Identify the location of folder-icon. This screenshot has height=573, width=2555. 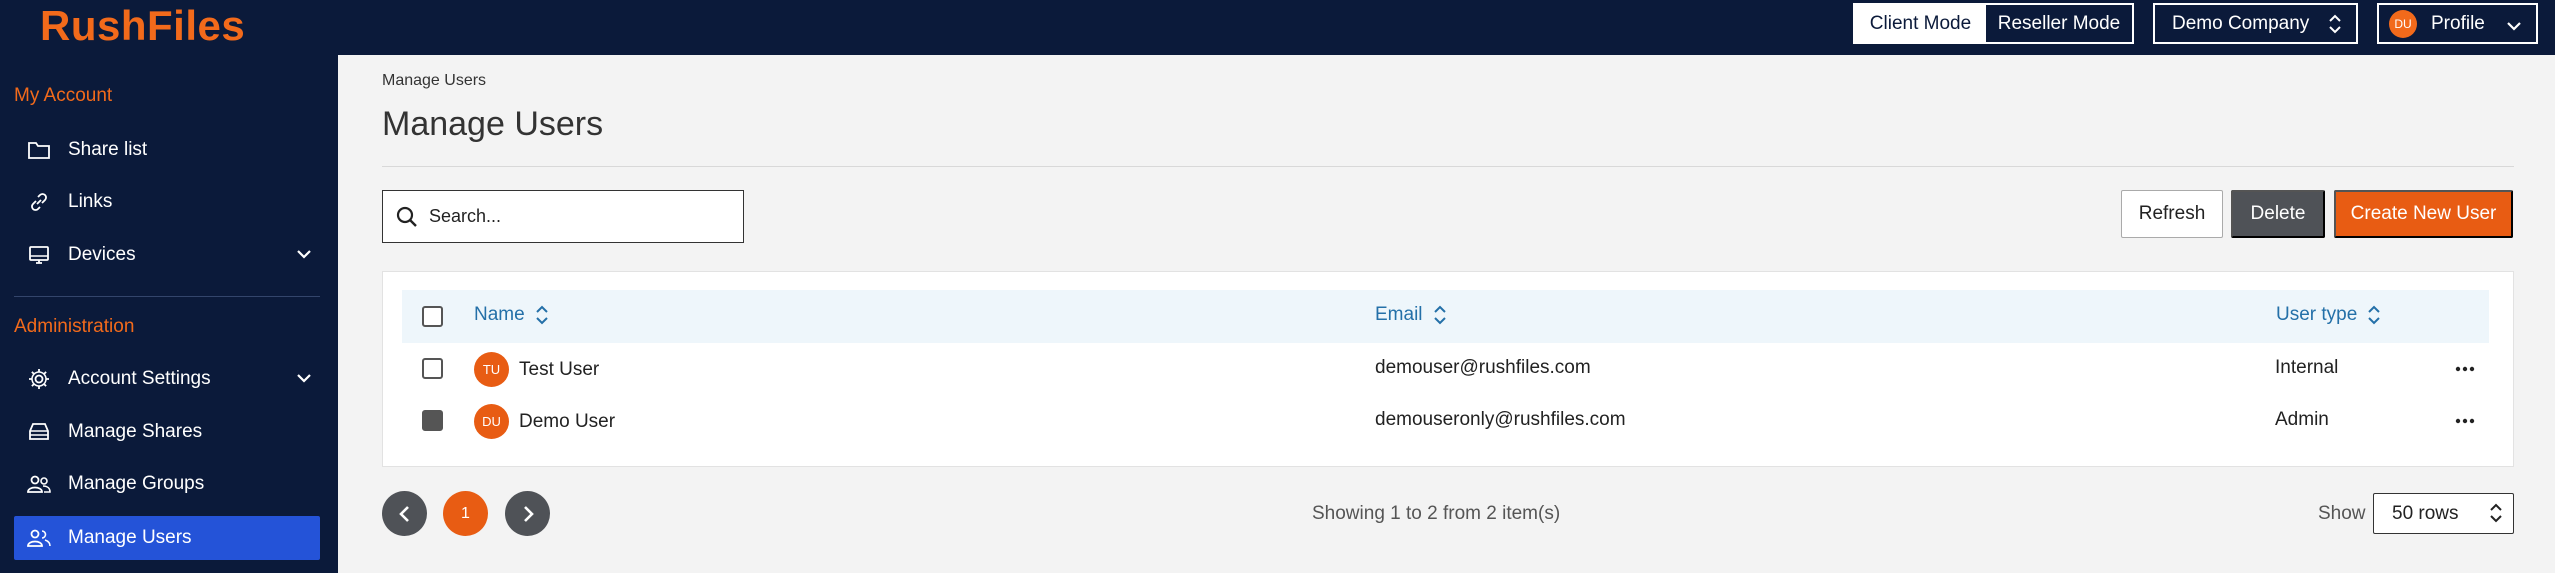
(39, 150).